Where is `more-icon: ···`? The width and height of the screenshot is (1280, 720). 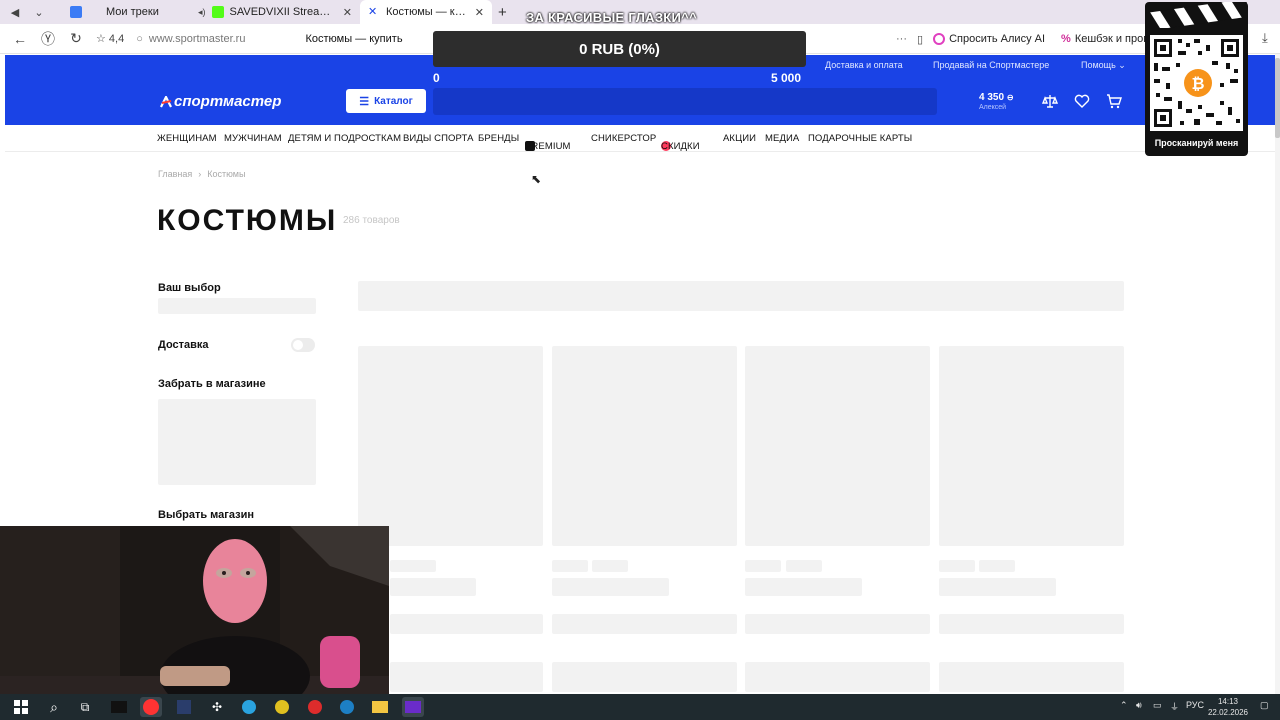 more-icon: ··· is located at coordinates (901, 39).